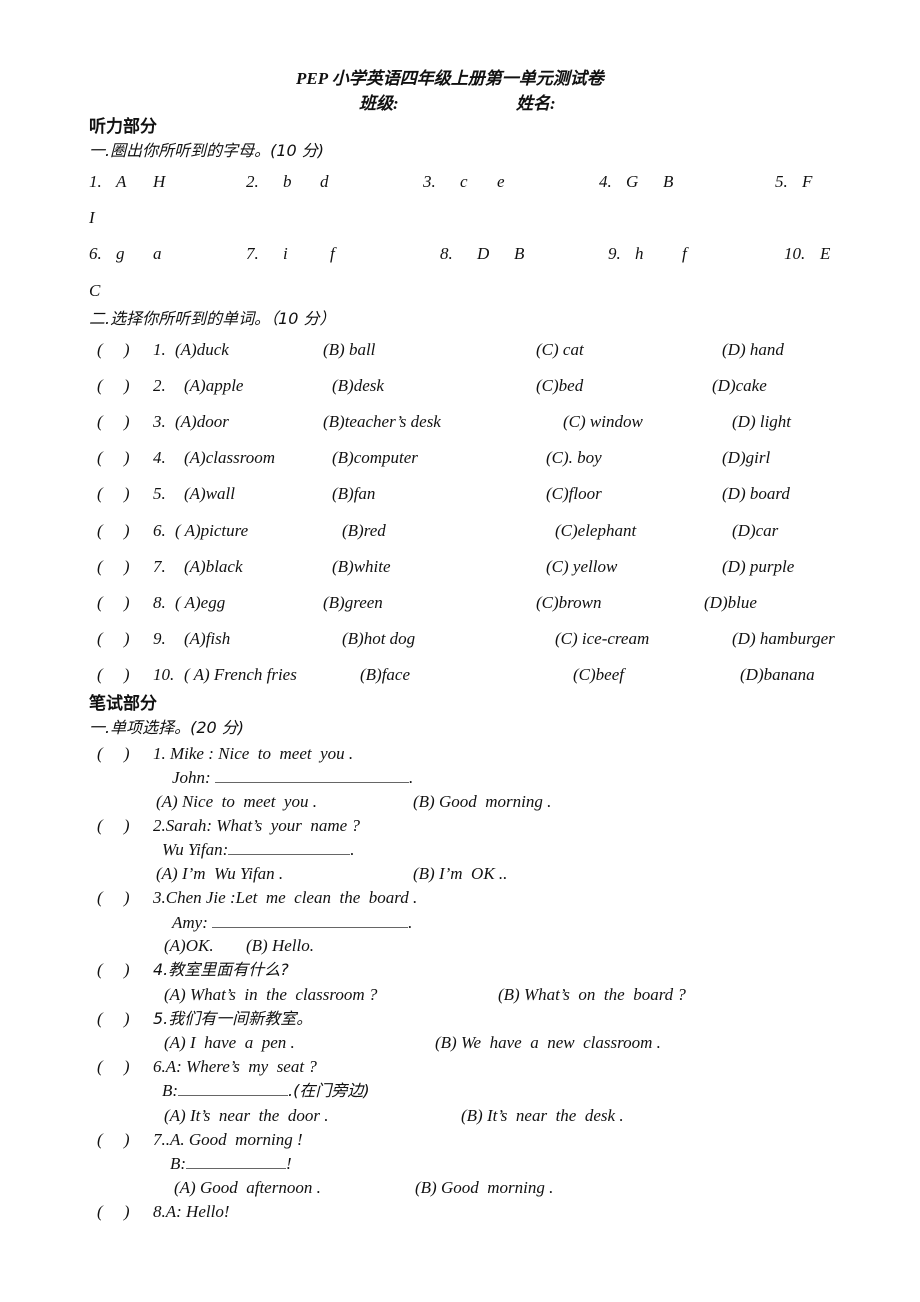 The image size is (920, 1302). What do you see at coordinates (602, 638) in the screenshot?
I see `option-c: (C) ice-cream` at bounding box center [602, 638].